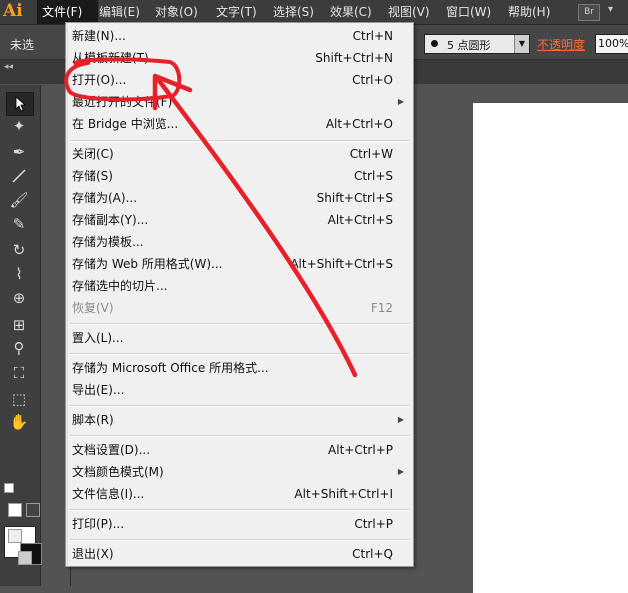  Describe the element at coordinates (19, 348) in the screenshot. I see `eyedropper-tool-icon: ⚲` at that location.